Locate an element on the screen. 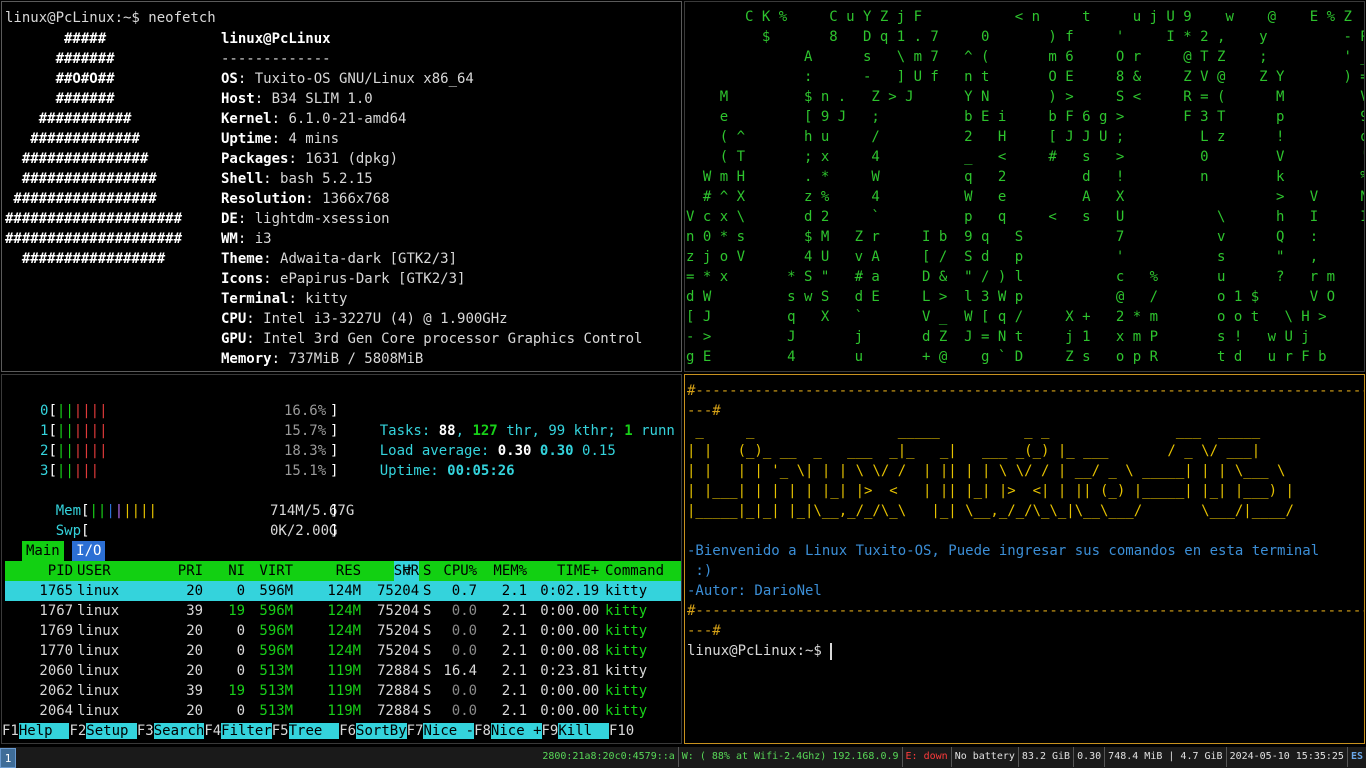 The image size is (1366, 768). process-time: 0:23.81 is located at coordinates (570, 671).